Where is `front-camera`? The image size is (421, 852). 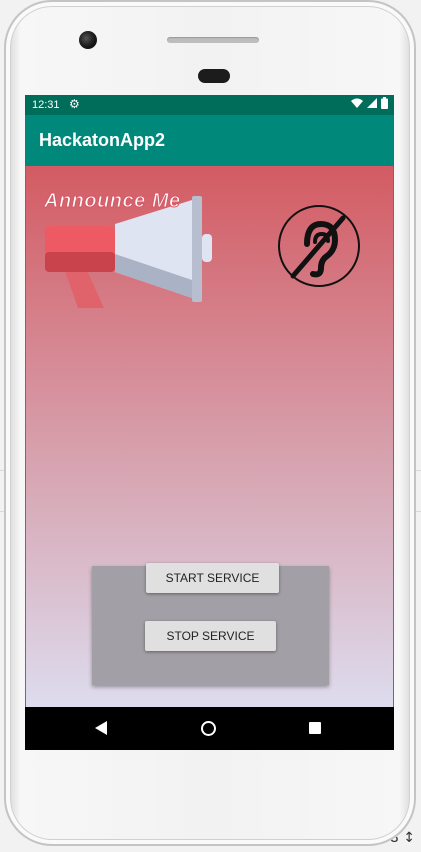 front-camera is located at coordinates (88, 40).